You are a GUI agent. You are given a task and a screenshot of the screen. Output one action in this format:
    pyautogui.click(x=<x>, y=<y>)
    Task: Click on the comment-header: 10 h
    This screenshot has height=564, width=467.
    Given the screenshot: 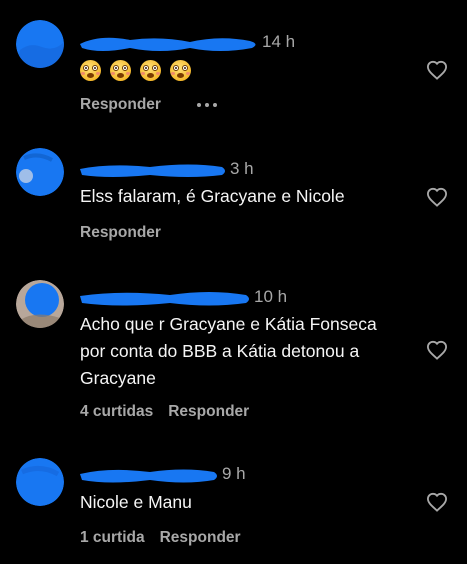 What is the action you would take?
    pyautogui.click(x=183, y=298)
    